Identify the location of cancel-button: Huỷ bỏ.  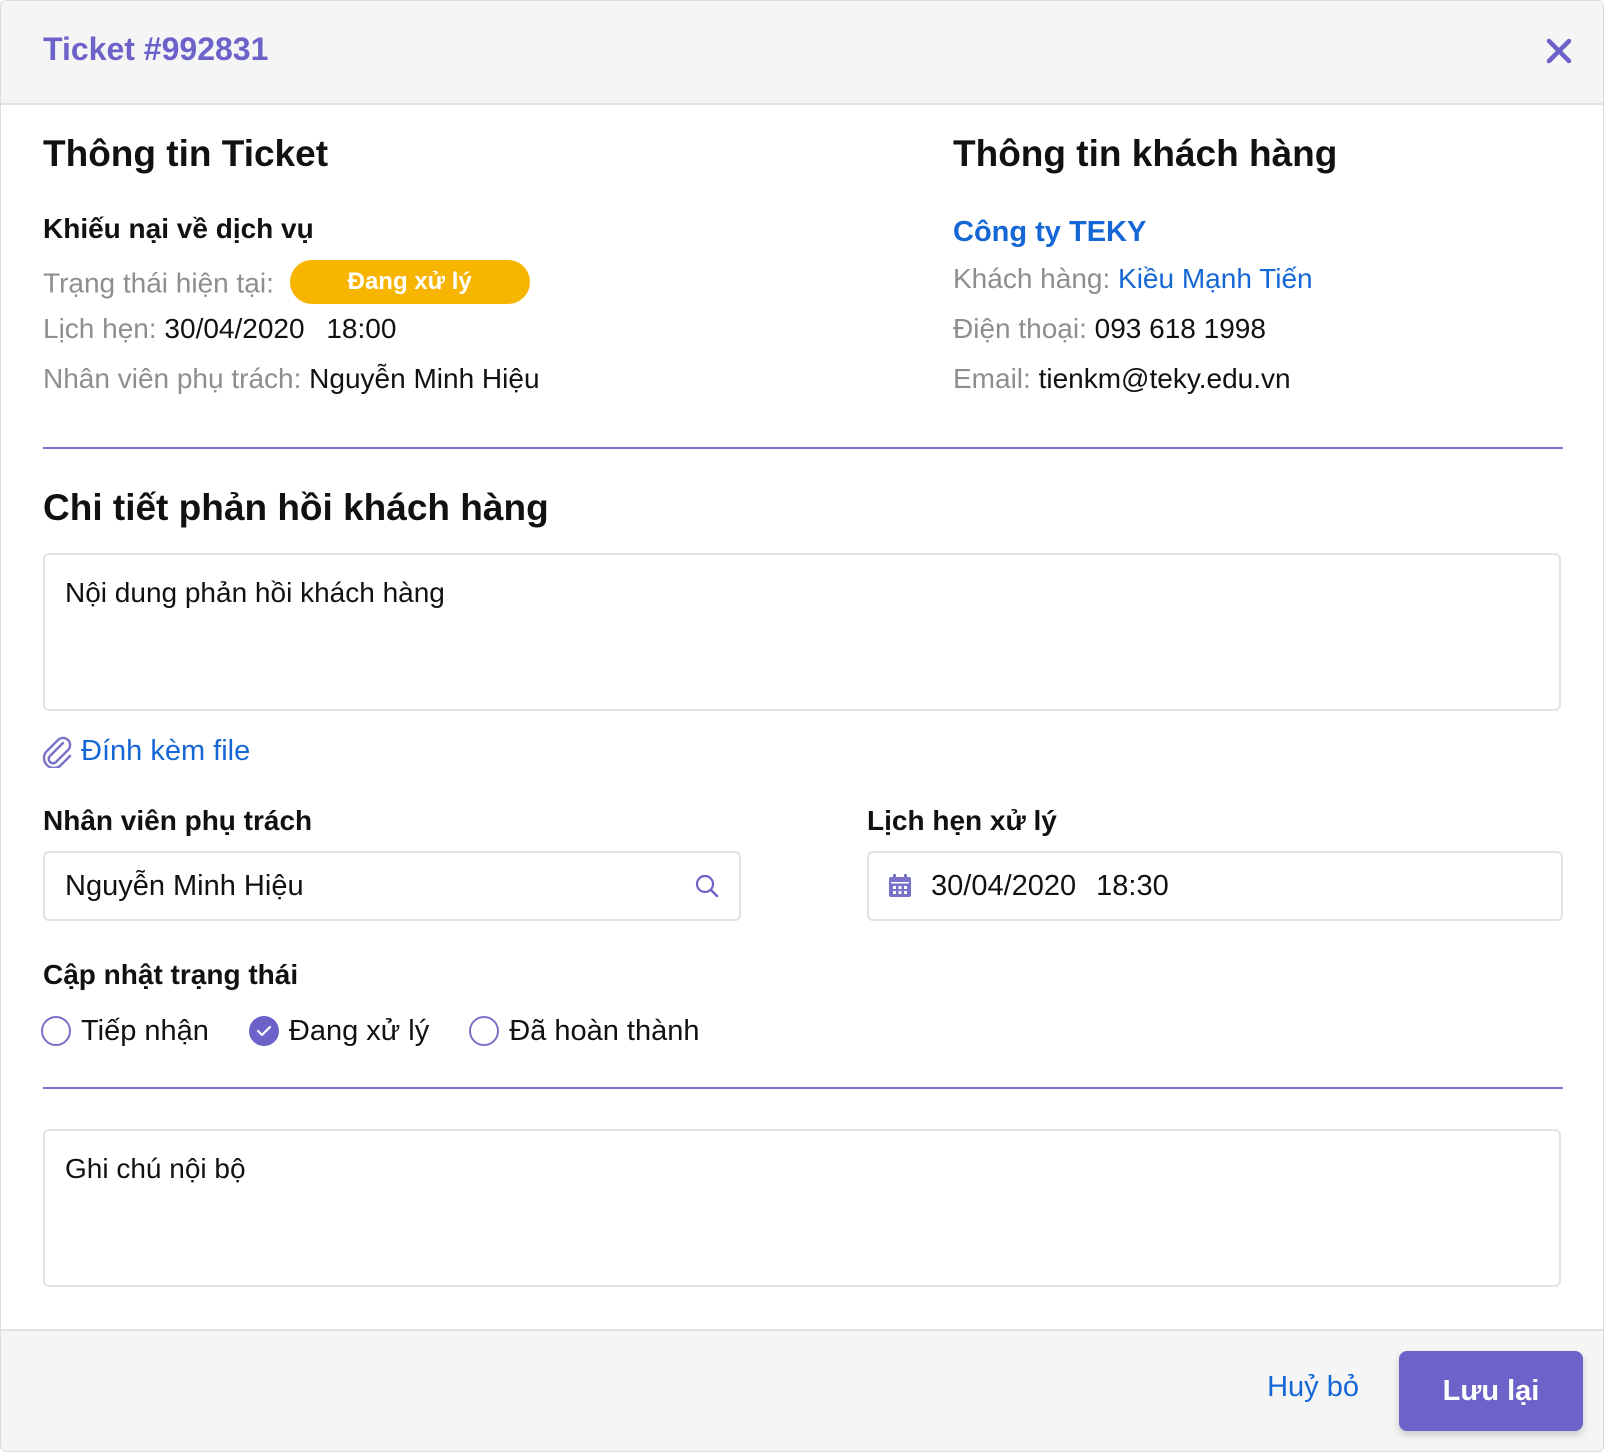
(1313, 1387).